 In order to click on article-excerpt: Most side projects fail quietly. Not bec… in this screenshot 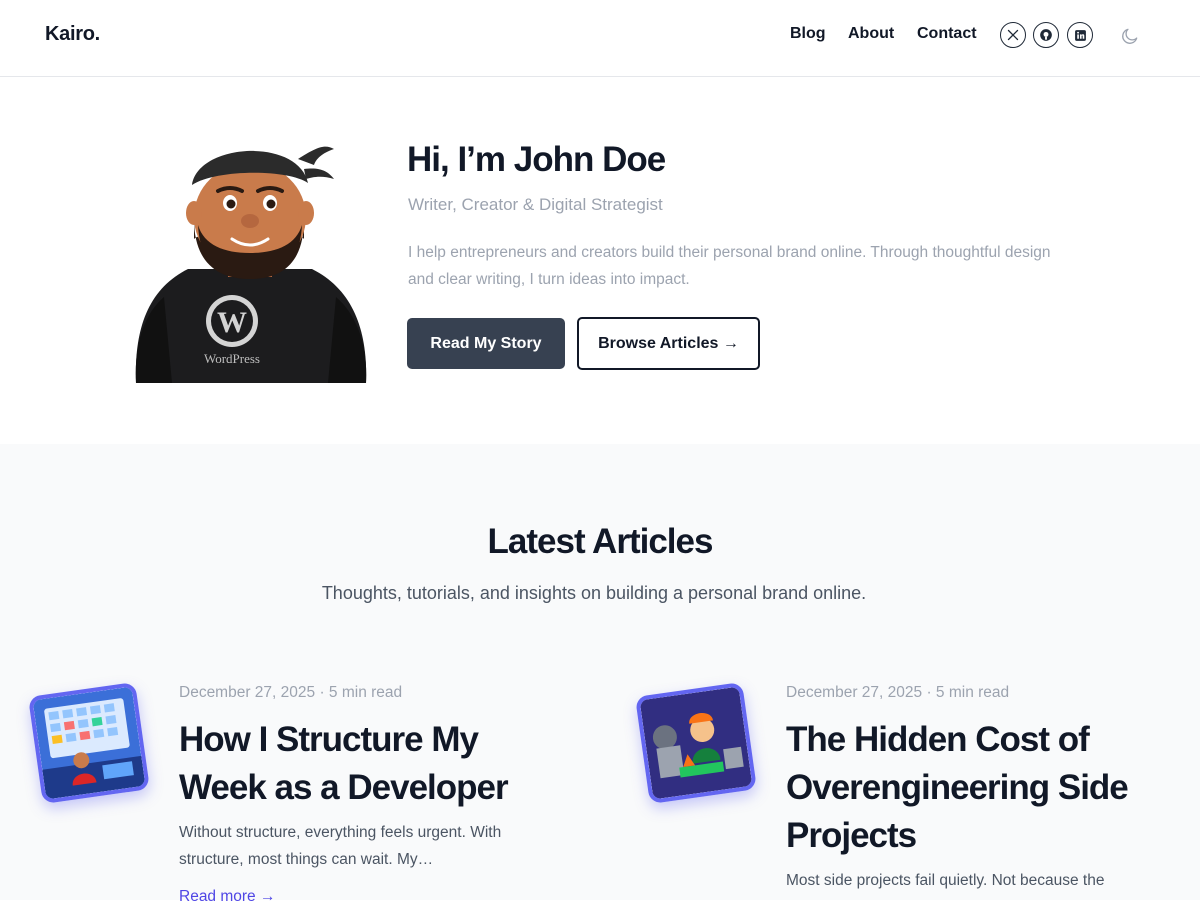, I will do `click(945, 880)`.